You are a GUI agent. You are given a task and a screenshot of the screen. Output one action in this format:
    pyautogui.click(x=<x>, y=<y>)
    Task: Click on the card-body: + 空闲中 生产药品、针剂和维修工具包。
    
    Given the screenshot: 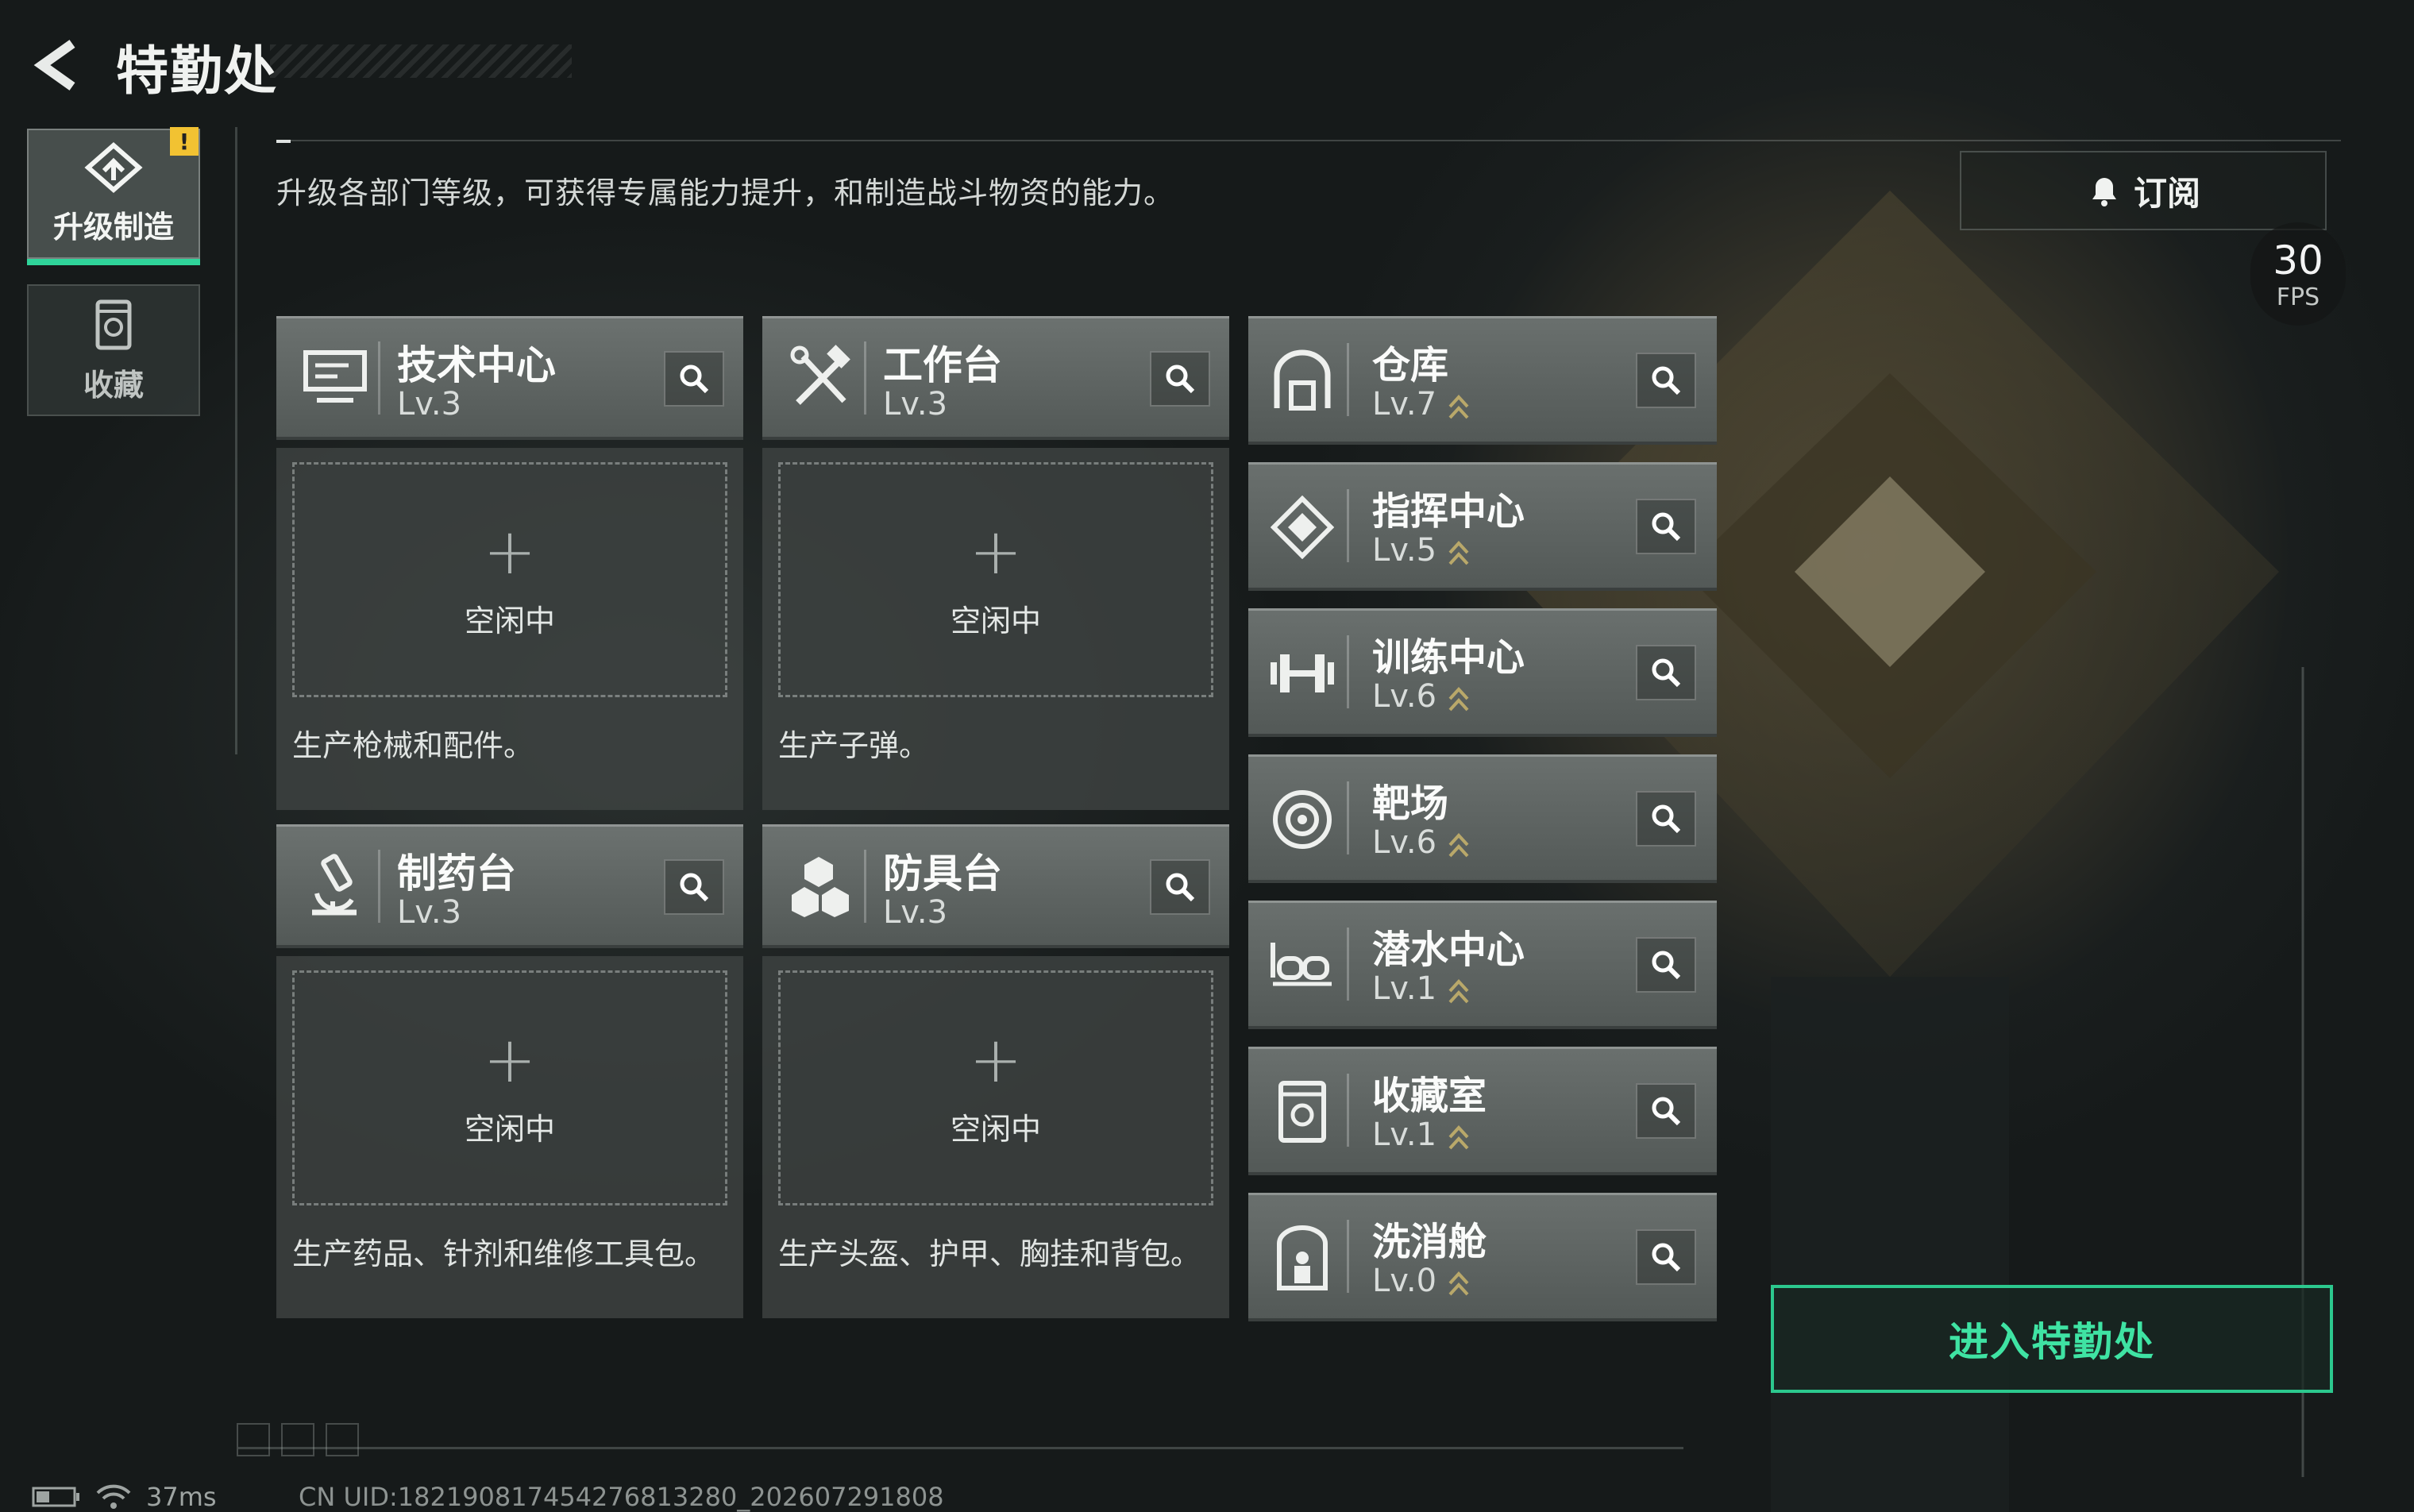 What is the action you would take?
    pyautogui.click(x=510, y=1137)
    